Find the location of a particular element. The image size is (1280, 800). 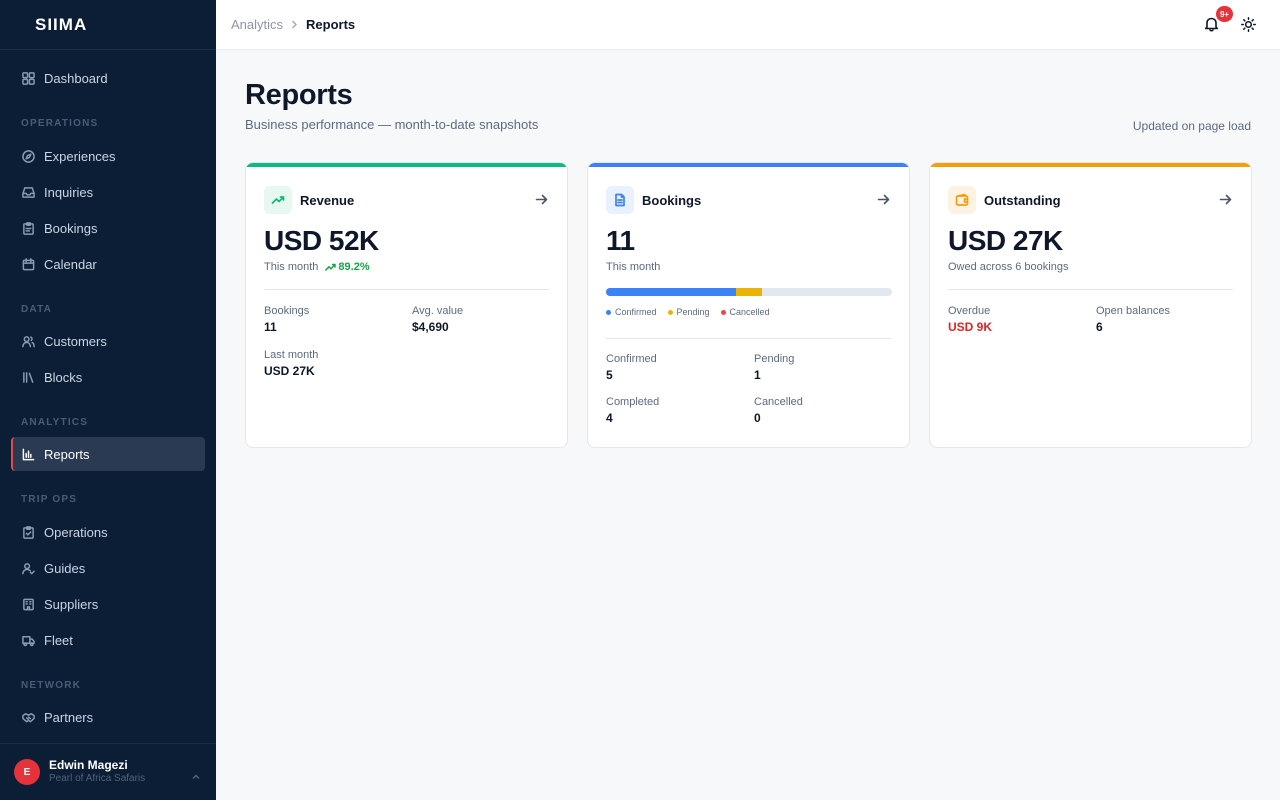

clipboard-icon is located at coordinates (28, 228).